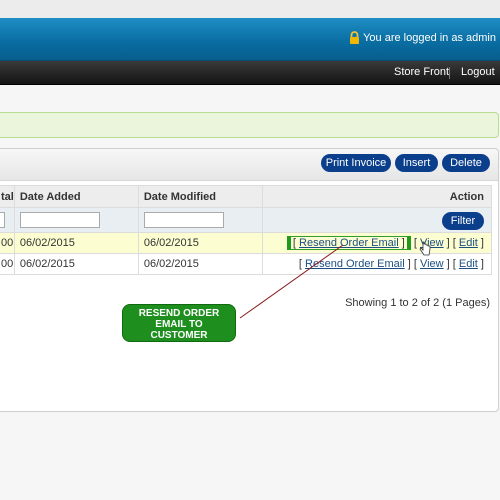 The height and width of the screenshot is (500, 500). Describe the element at coordinates (179, 335) in the screenshot. I see `callout-line-3: CUSTOMER` at that location.